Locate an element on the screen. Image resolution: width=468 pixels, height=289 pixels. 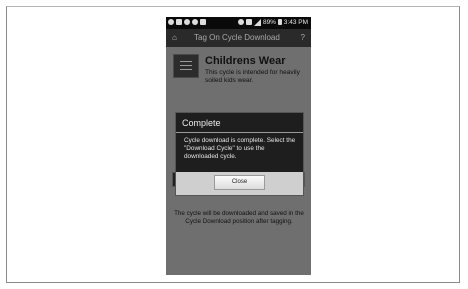
app-title: Tag On Cycle Download is located at coordinates (237, 37).